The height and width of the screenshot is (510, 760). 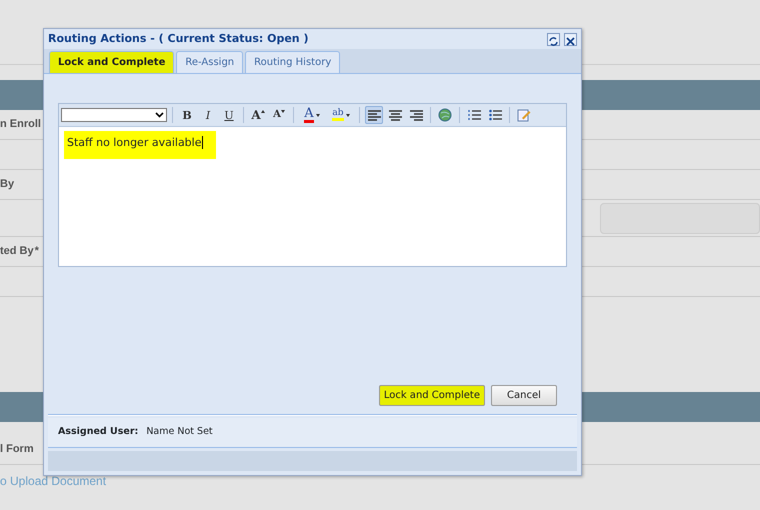 I want to click on form-label: l Form, so click(x=17, y=450).